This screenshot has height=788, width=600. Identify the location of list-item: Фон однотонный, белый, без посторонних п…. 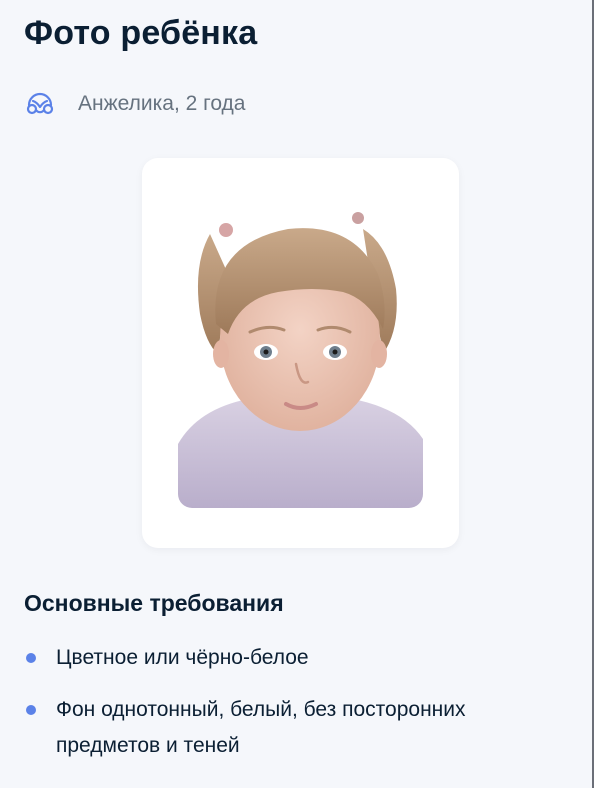
(294, 728).